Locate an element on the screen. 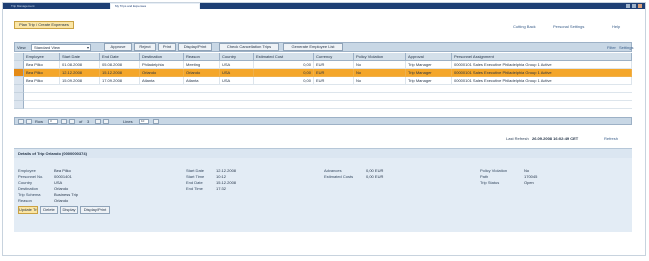 The width and height of the screenshot is (649, 261). generate-employee-list-button: Generate Employee List is located at coordinates (313, 47).